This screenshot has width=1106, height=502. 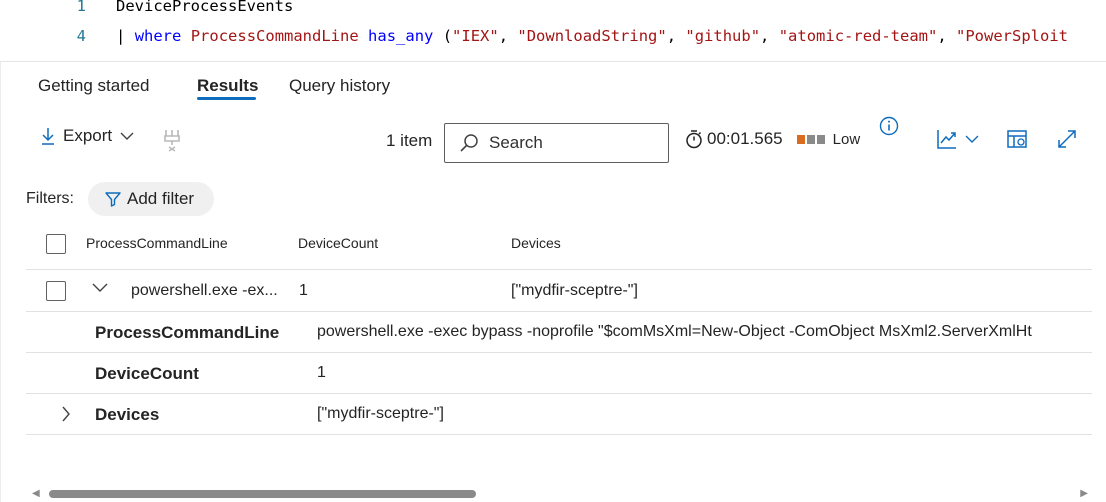 I want to click on export-label: Export, so click(x=88, y=135).